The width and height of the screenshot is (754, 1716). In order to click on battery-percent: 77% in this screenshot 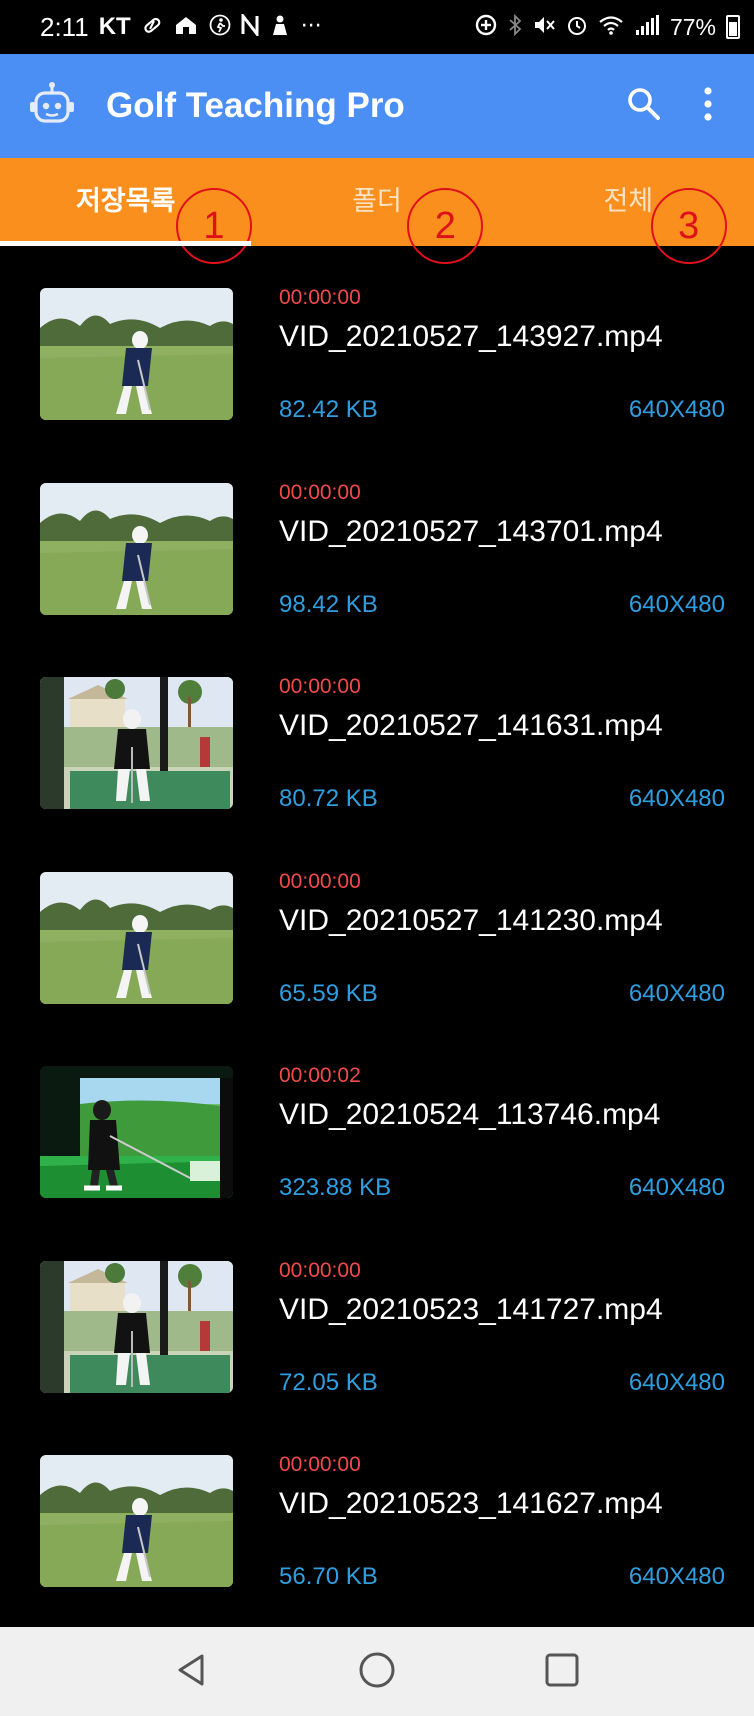, I will do `click(692, 26)`.